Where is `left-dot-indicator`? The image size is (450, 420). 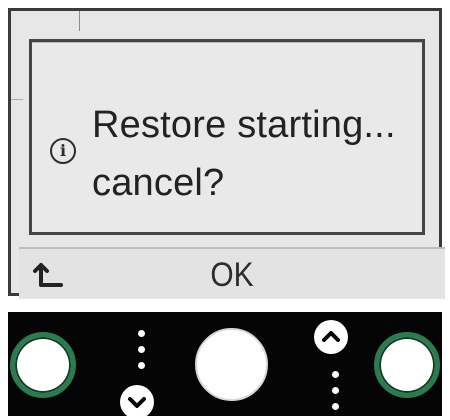 left-dot-indicator is located at coordinates (142, 359).